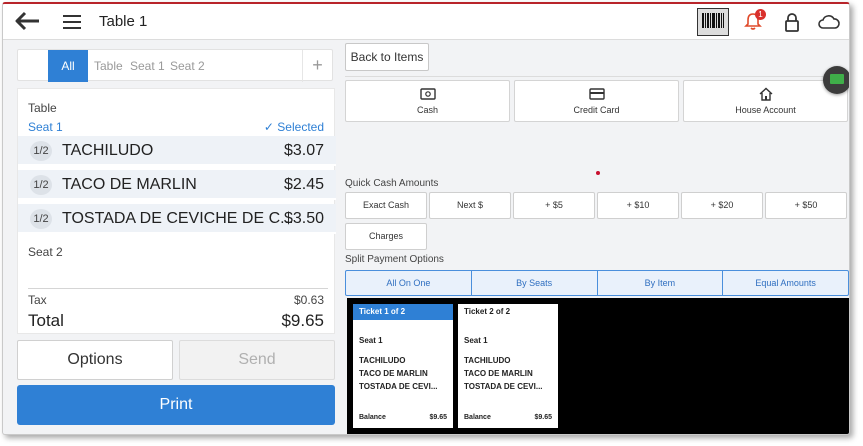 The width and height of the screenshot is (863, 446). I want to click on lock-icon, so click(792, 22).